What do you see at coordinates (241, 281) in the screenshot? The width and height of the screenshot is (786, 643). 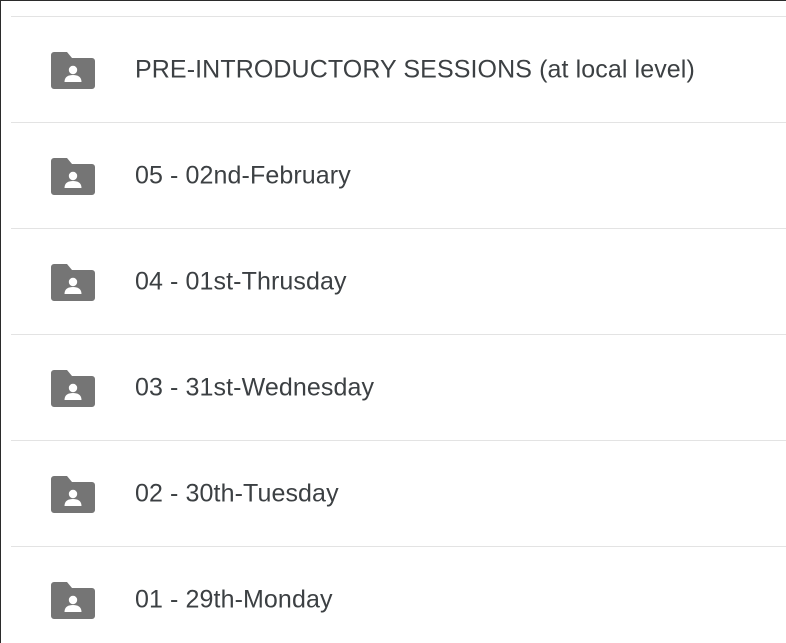 I see `folder-name: 04 - 01st-Thrusday` at bounding box center [241, 281].